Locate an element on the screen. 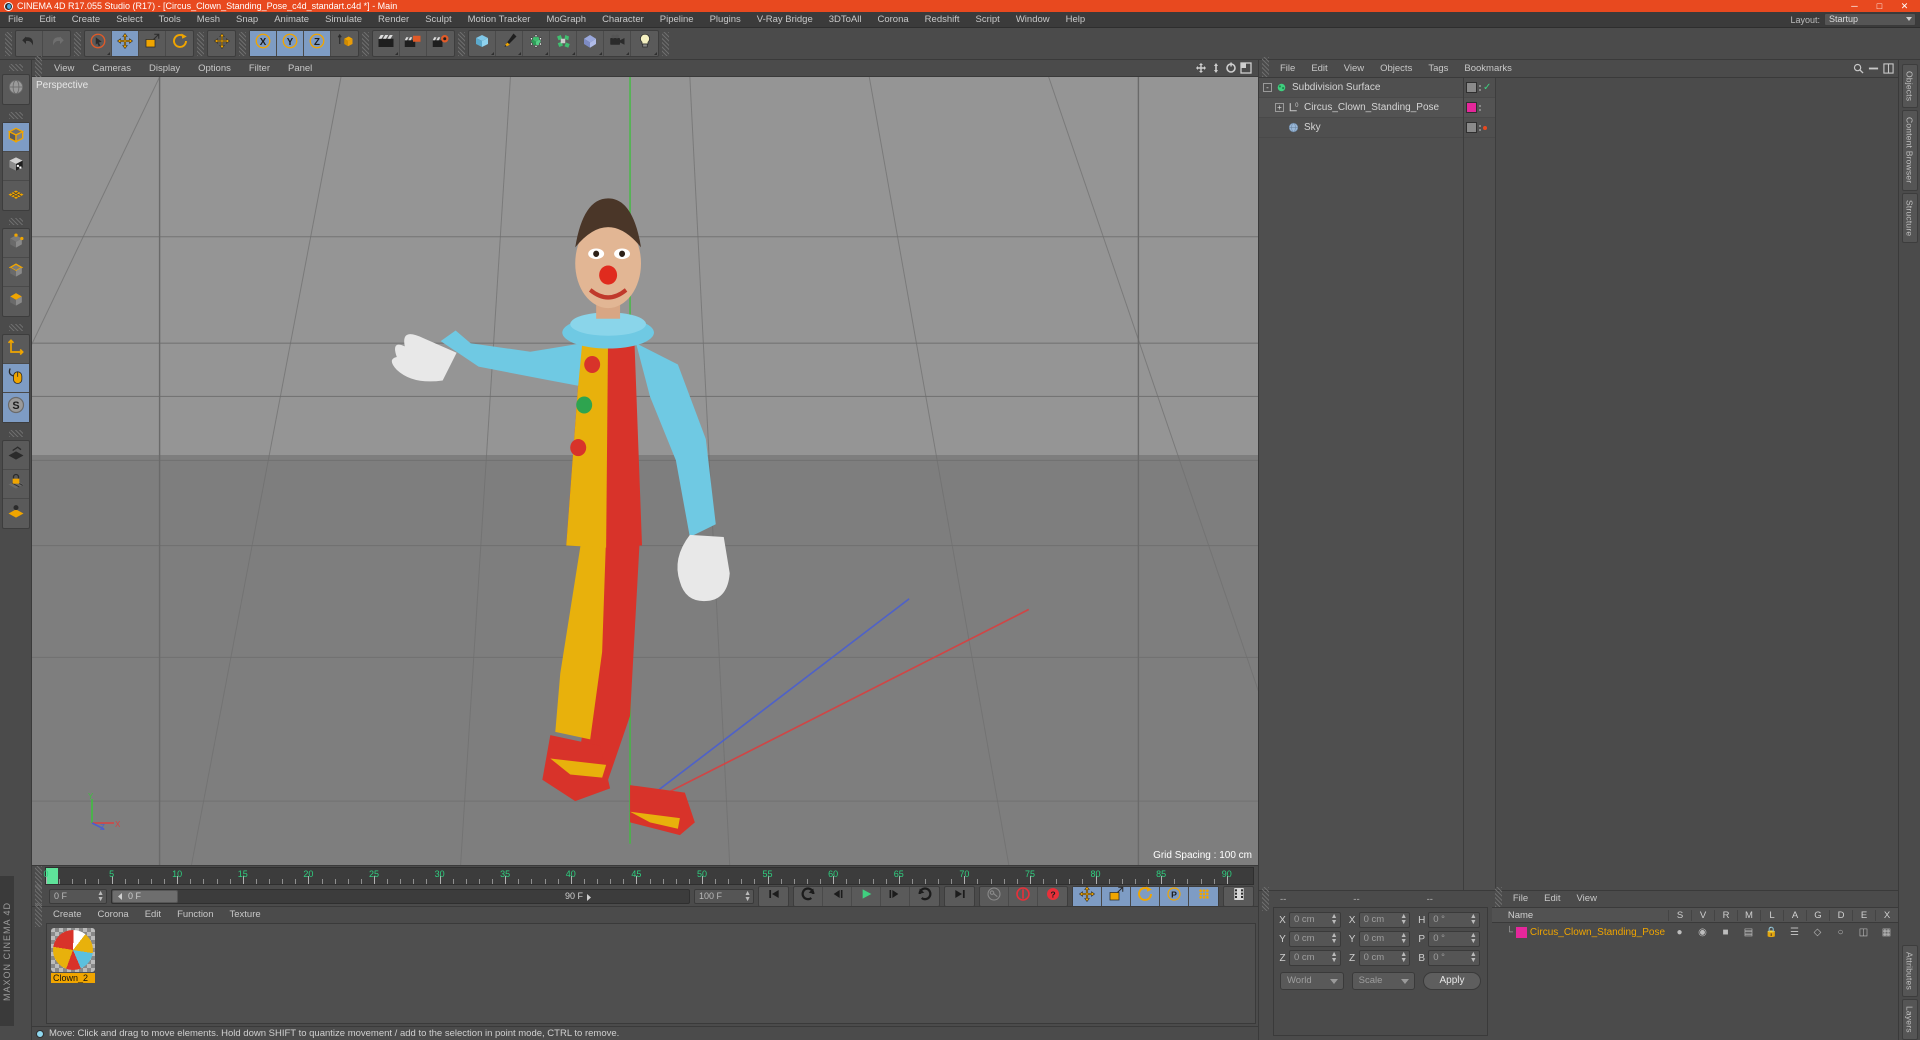 This screenshot has width=1920, height=1040. workplane-button is located at coordinates (15, 455).